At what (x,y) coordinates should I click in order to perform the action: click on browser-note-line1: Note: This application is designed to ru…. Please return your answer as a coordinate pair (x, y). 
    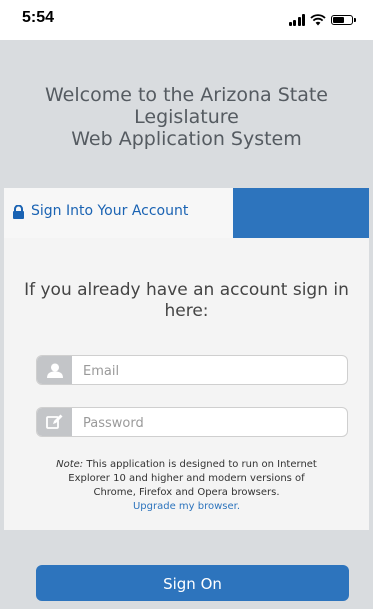
    Looking at the image, I should click on (186, 465).